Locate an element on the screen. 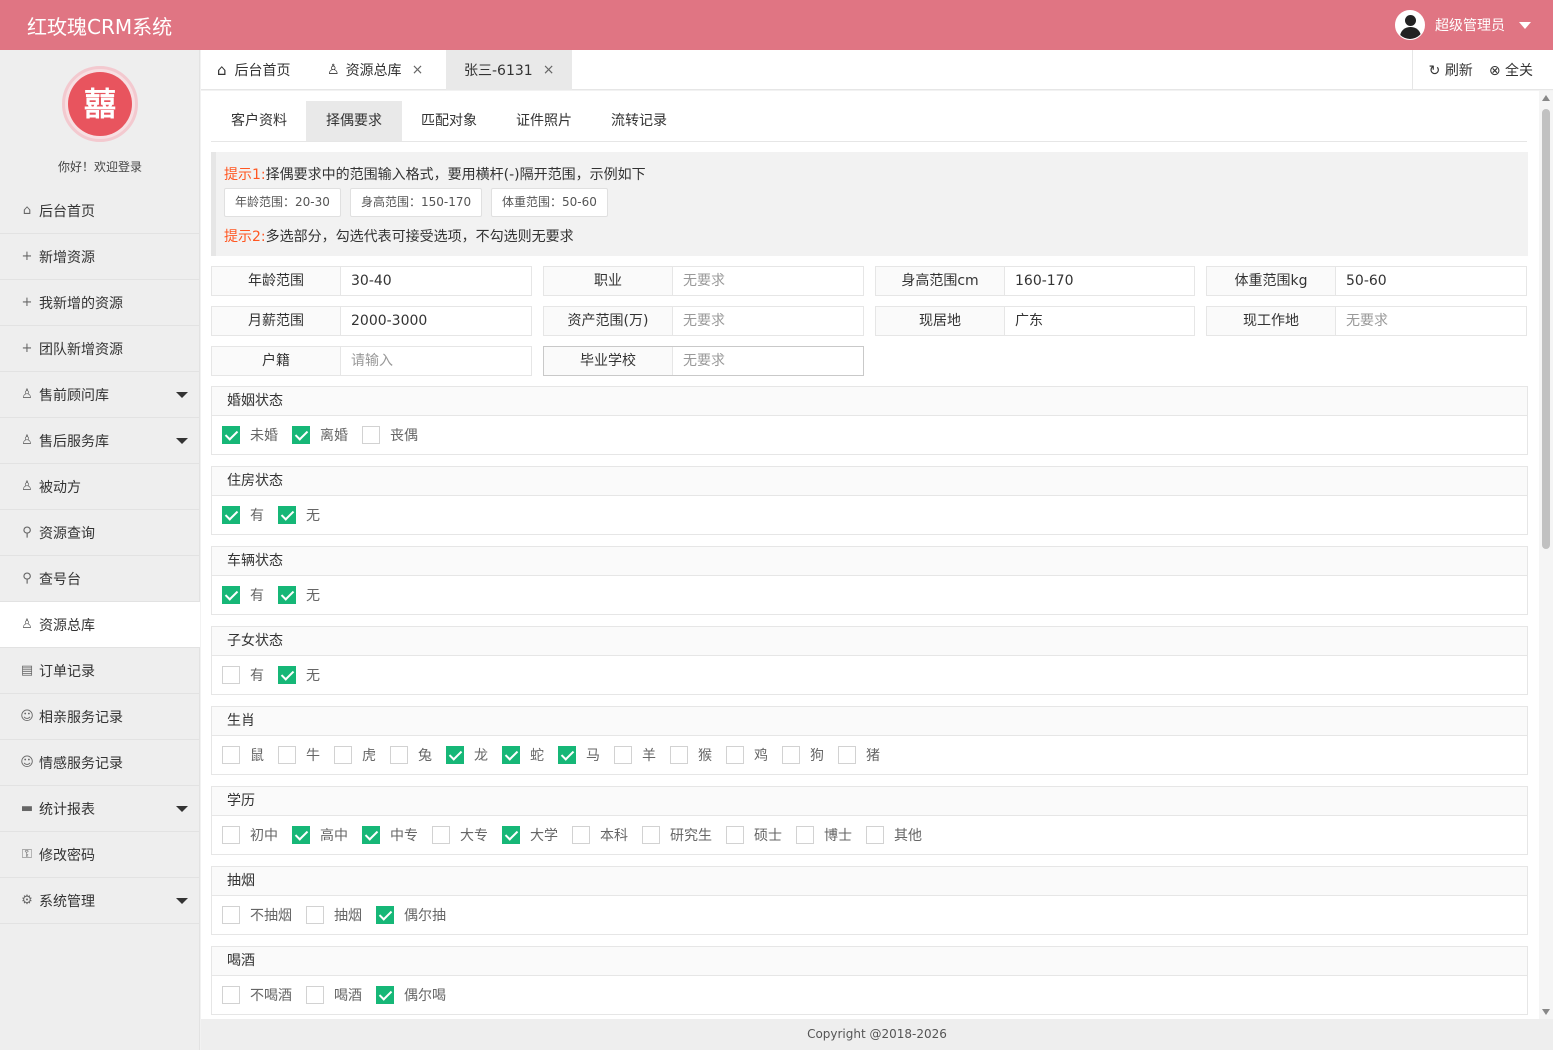 The height and width of the screenshot is (1050, 1553). occupation-input is located at coordinates (768, 281).